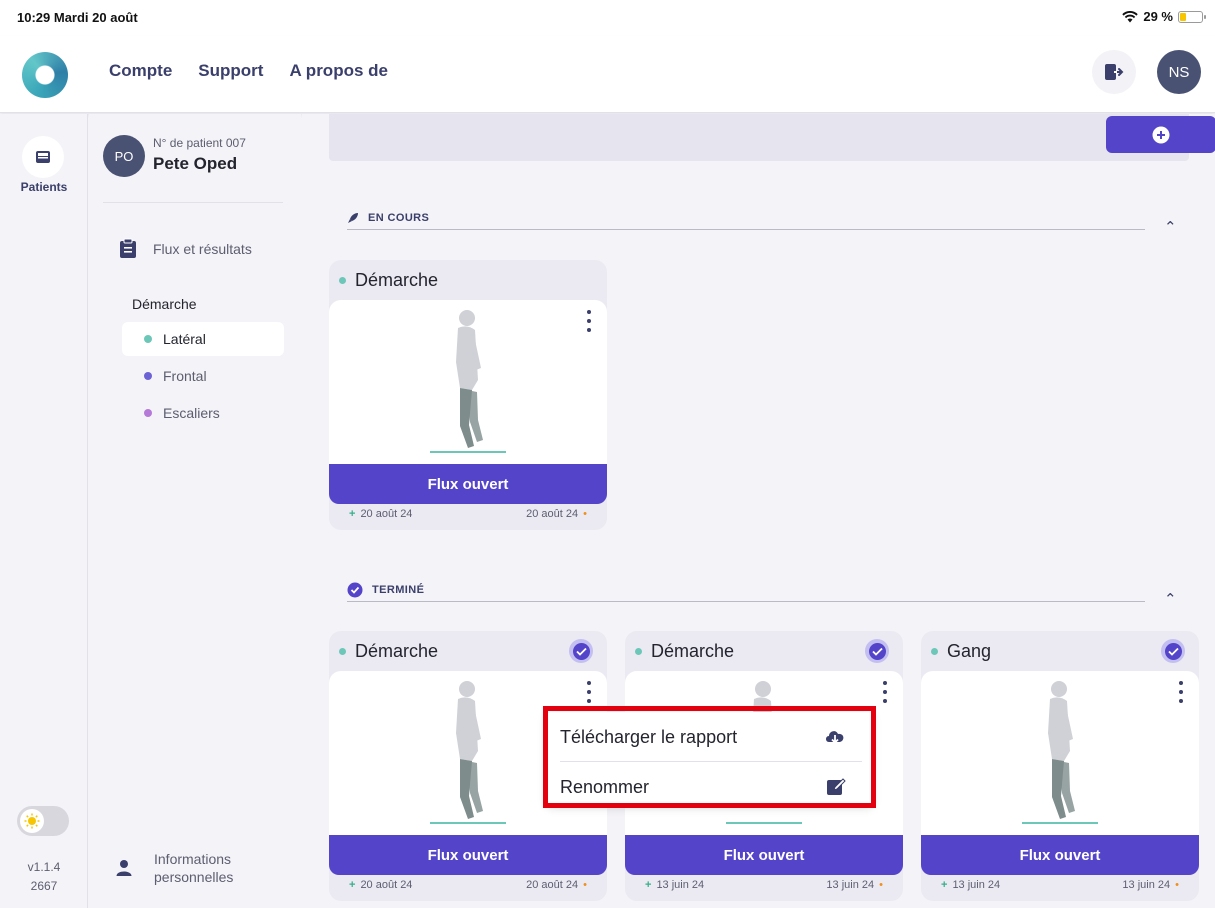  Describe the element at coordinates (746, 218) in the screenshot. I see `section-en-cours: EN COURS` at that location.